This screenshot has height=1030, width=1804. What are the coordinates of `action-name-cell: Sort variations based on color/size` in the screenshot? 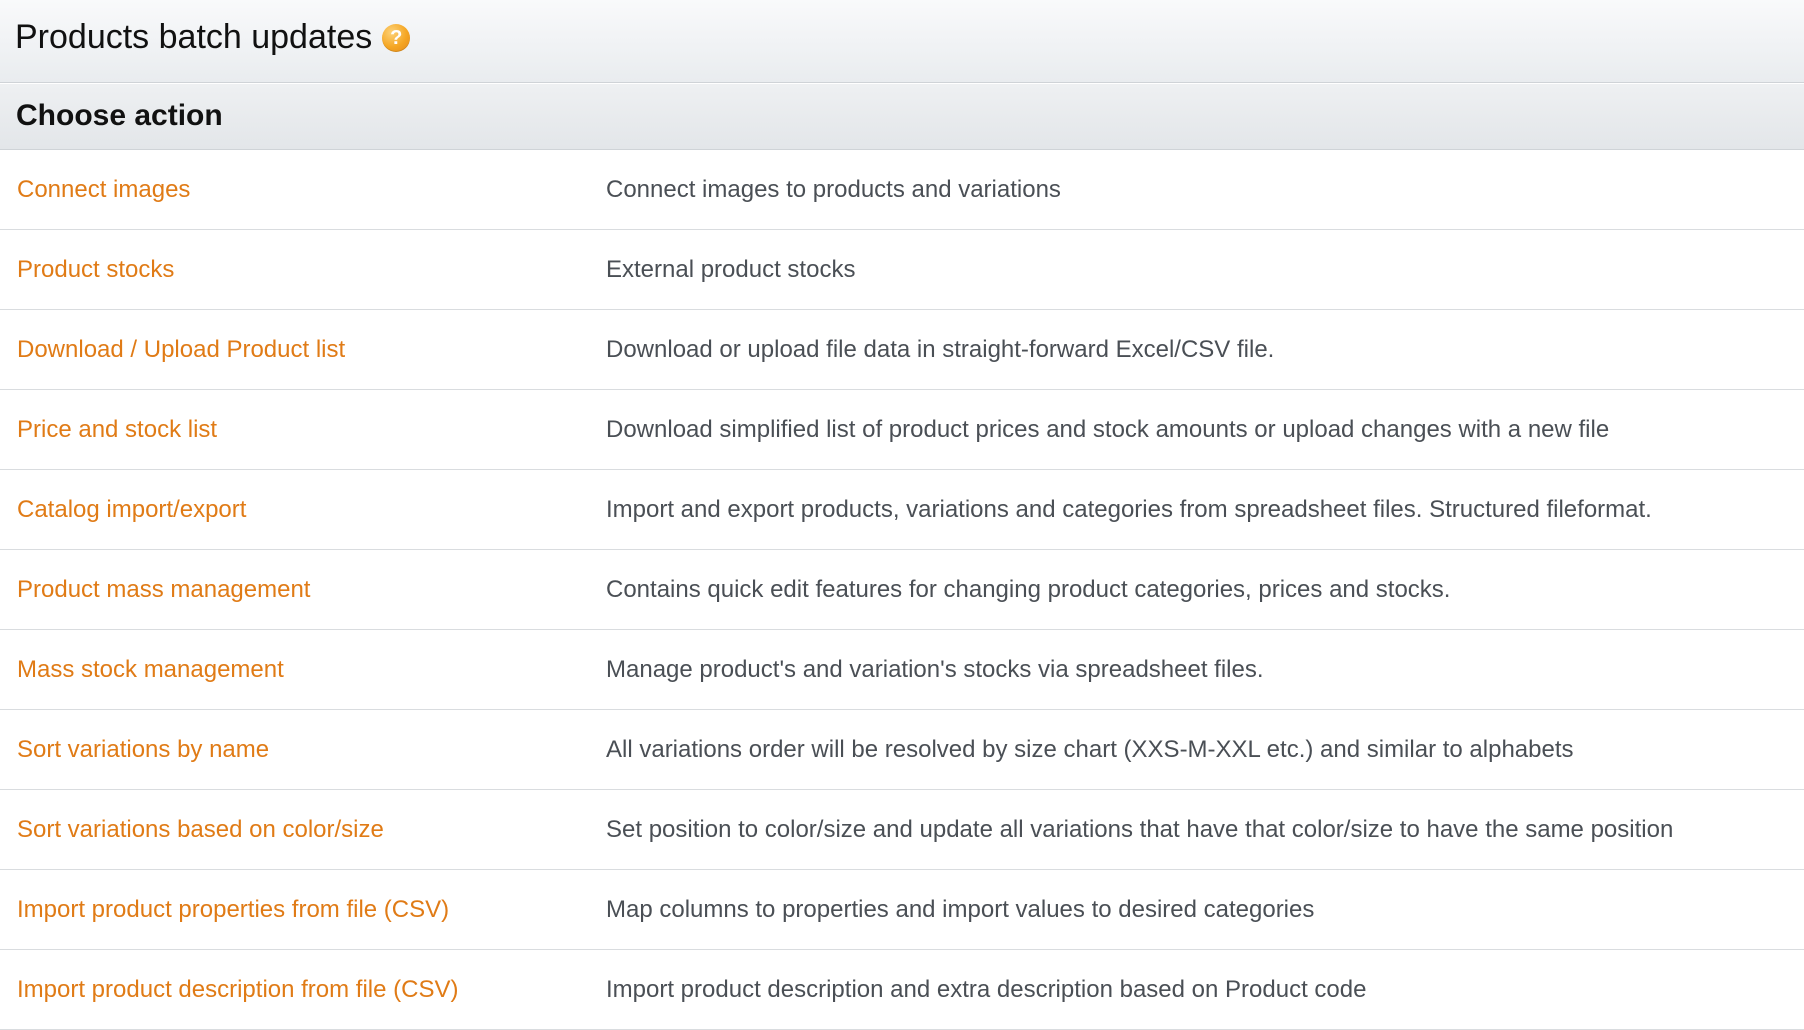 It's located at (303, 829).